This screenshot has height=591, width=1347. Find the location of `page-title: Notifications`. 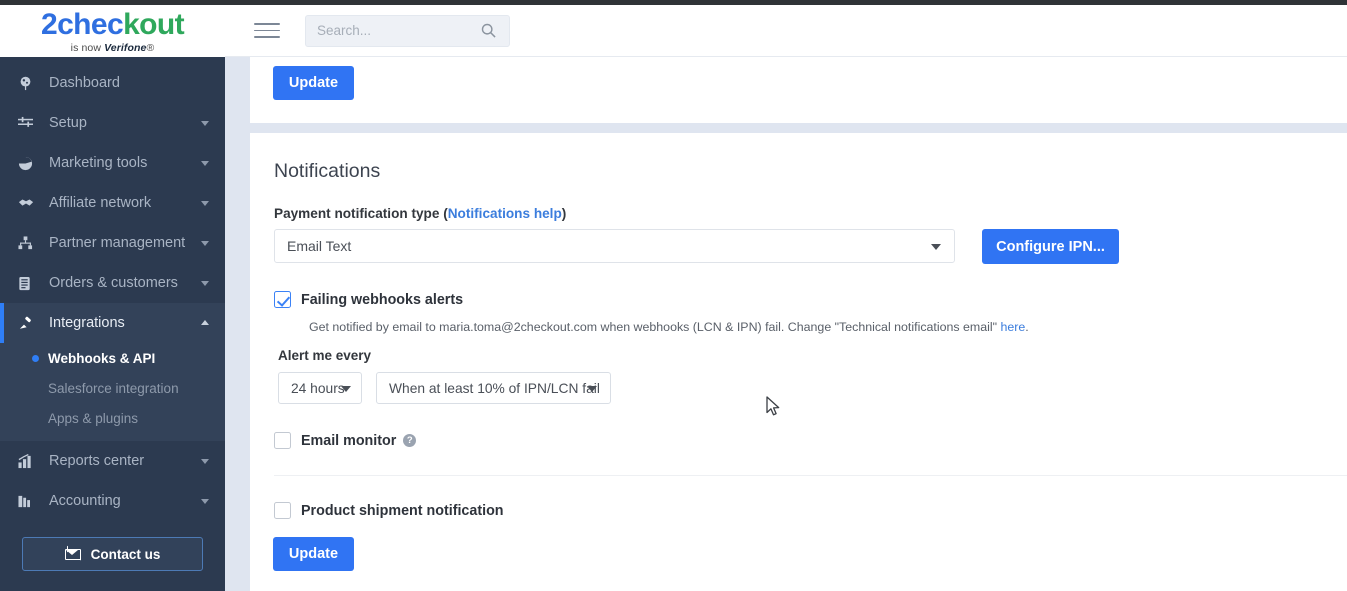

page-title: Notifications is located at coordinates (327, 171).